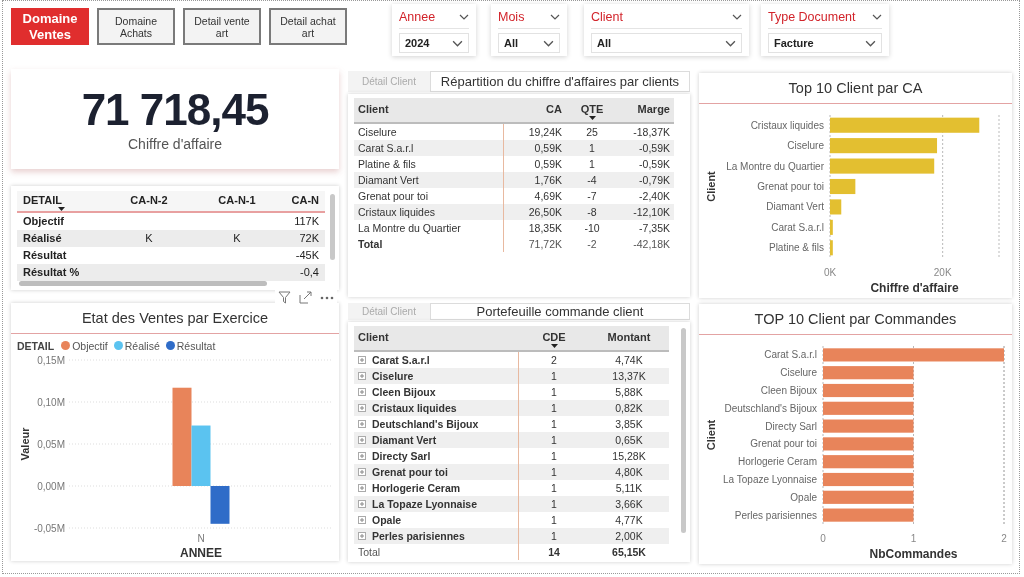 The image size is (1024, 577). I want to click on table-cell-text: -2,40K, so click(654, 196).